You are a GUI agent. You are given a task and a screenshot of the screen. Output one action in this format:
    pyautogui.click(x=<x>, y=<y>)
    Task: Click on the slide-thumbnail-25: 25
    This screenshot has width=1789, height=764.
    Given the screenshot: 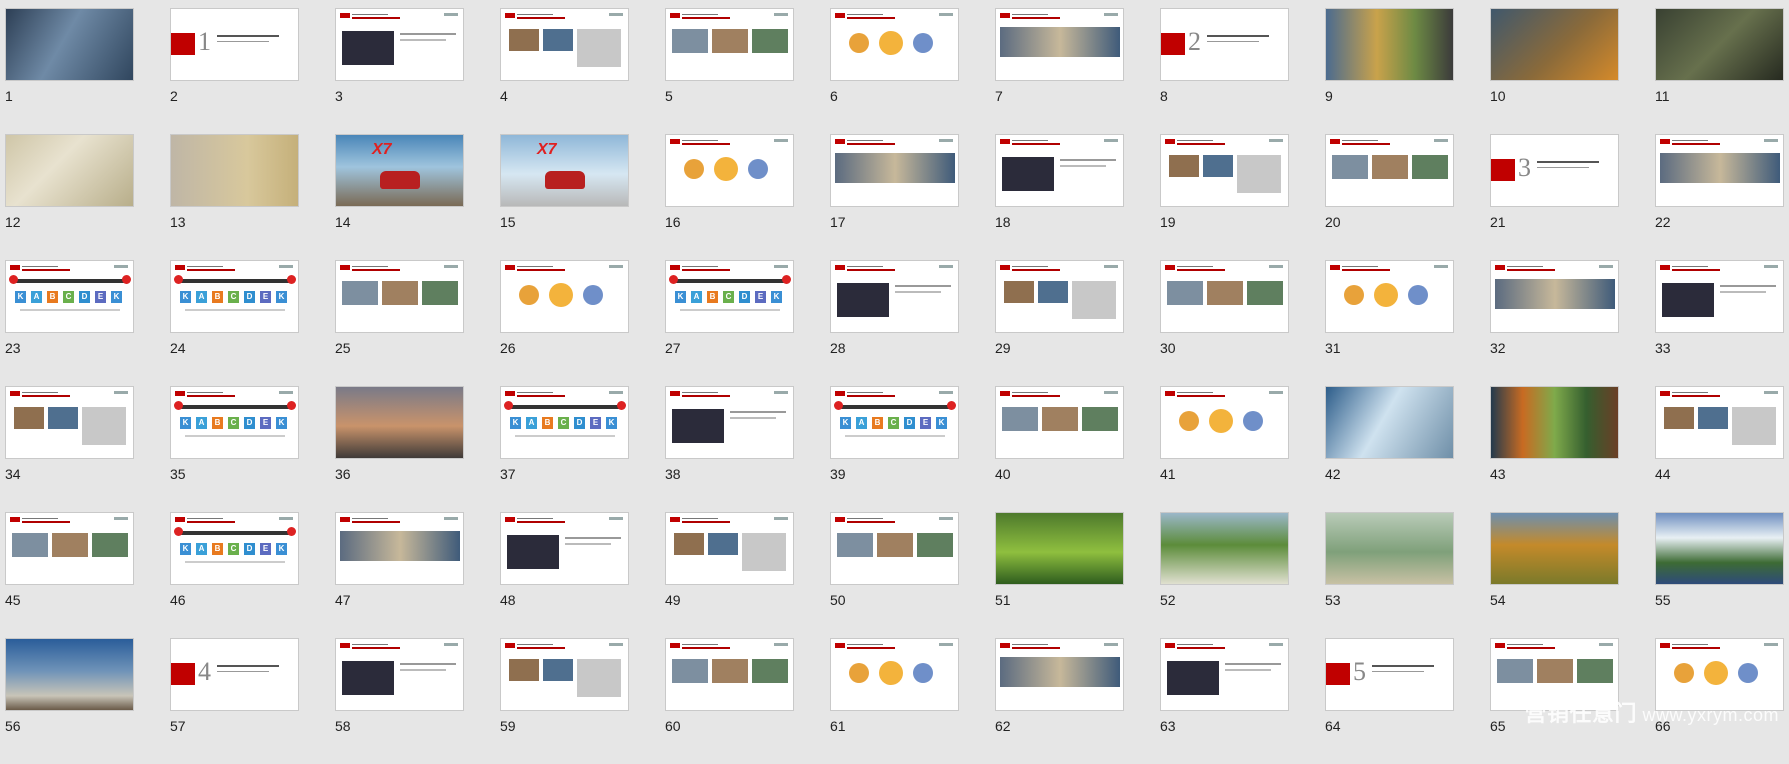 What is the action you would take?
    pyautogui.click(x=399, y=323)
    